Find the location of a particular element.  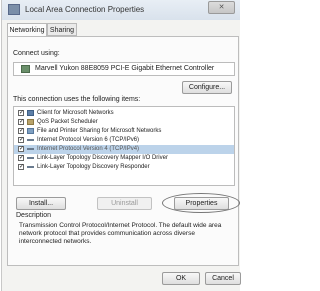

window-title: Local Area Connection Properties is located at coordinates (85, 9).